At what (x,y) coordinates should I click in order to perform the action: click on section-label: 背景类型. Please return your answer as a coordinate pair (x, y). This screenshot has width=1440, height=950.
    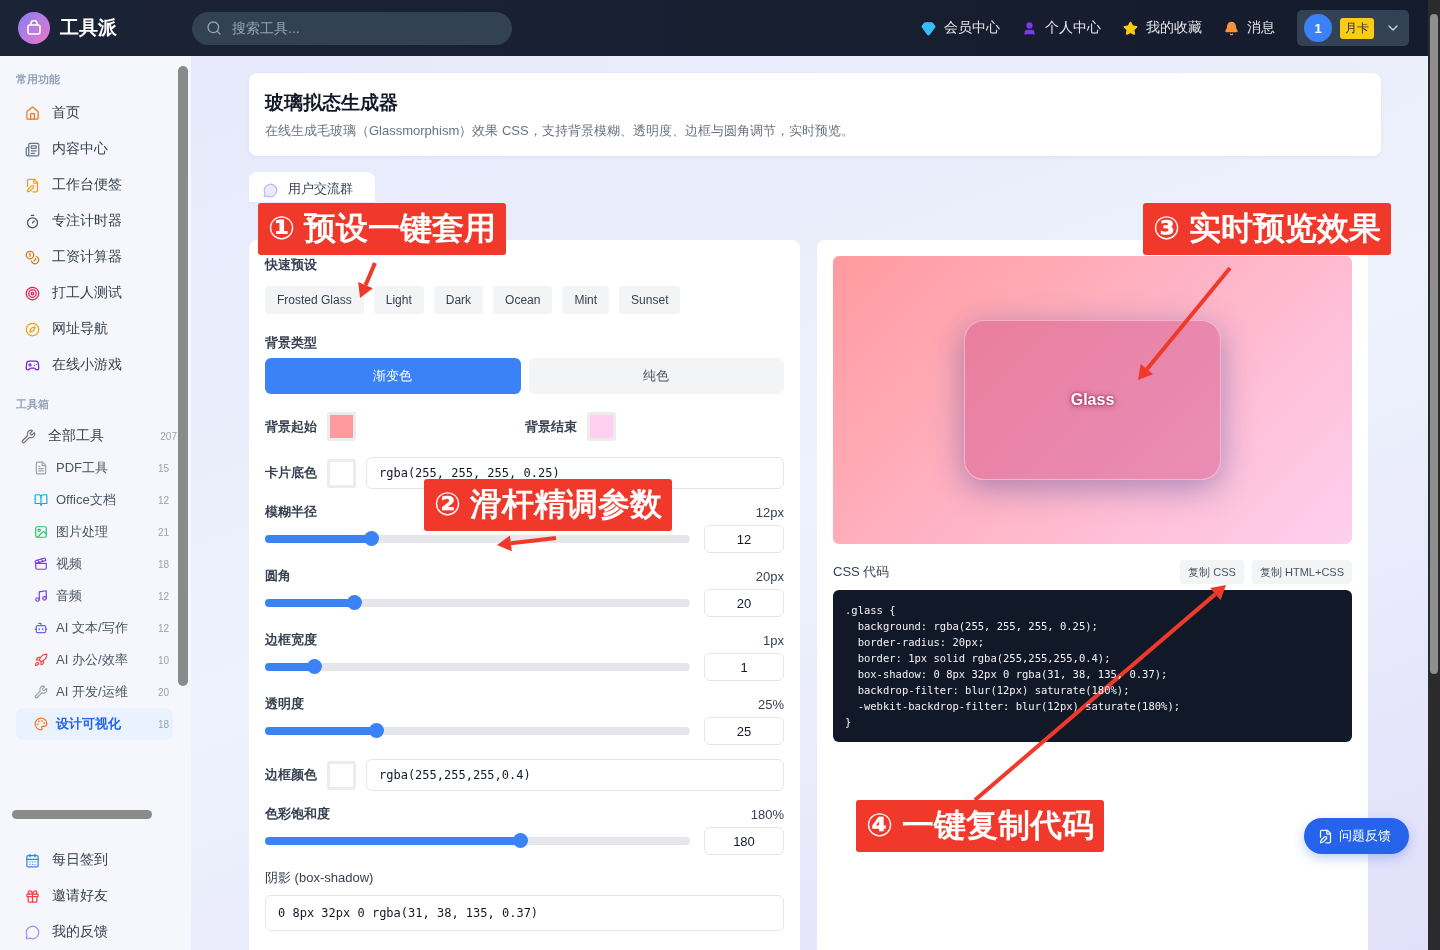
    Looking at the image, I should click on (291, 343).